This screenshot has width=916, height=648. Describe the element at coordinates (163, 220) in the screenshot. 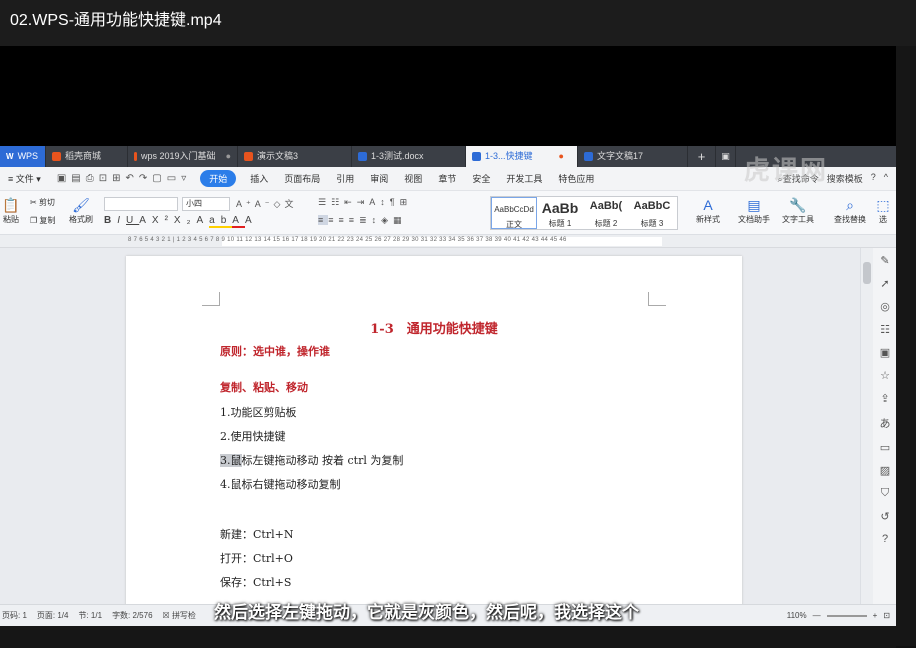

I see `superscript-icon: X²` at that location.